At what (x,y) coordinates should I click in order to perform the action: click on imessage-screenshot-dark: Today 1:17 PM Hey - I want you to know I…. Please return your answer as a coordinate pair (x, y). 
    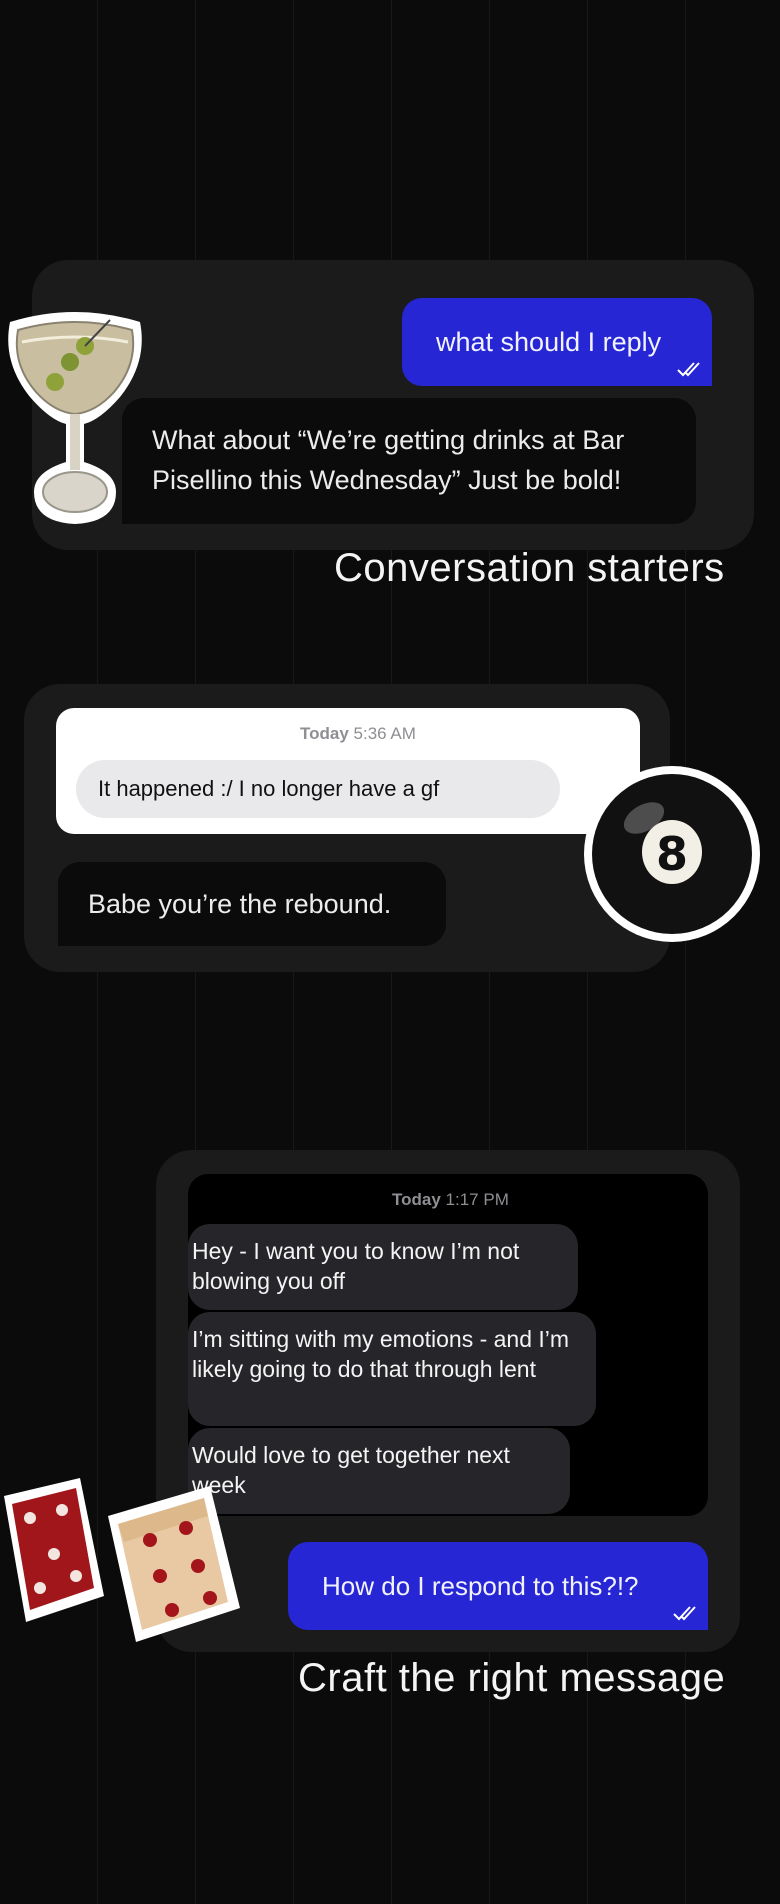
    Looking at the image, I should click on (448, 1345).